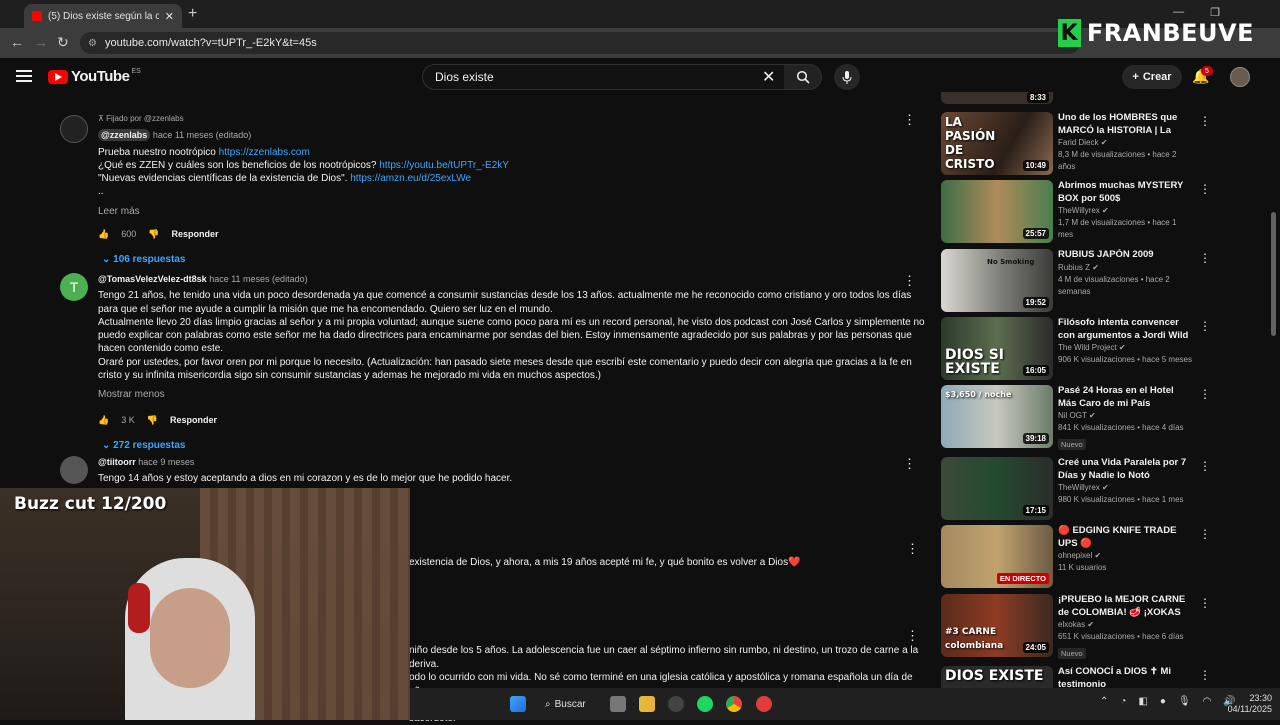 This screenshot has height=725, width=1280. I want to click on video-title: RUBIUS JAPÓN 2009, so click(1125, 255).